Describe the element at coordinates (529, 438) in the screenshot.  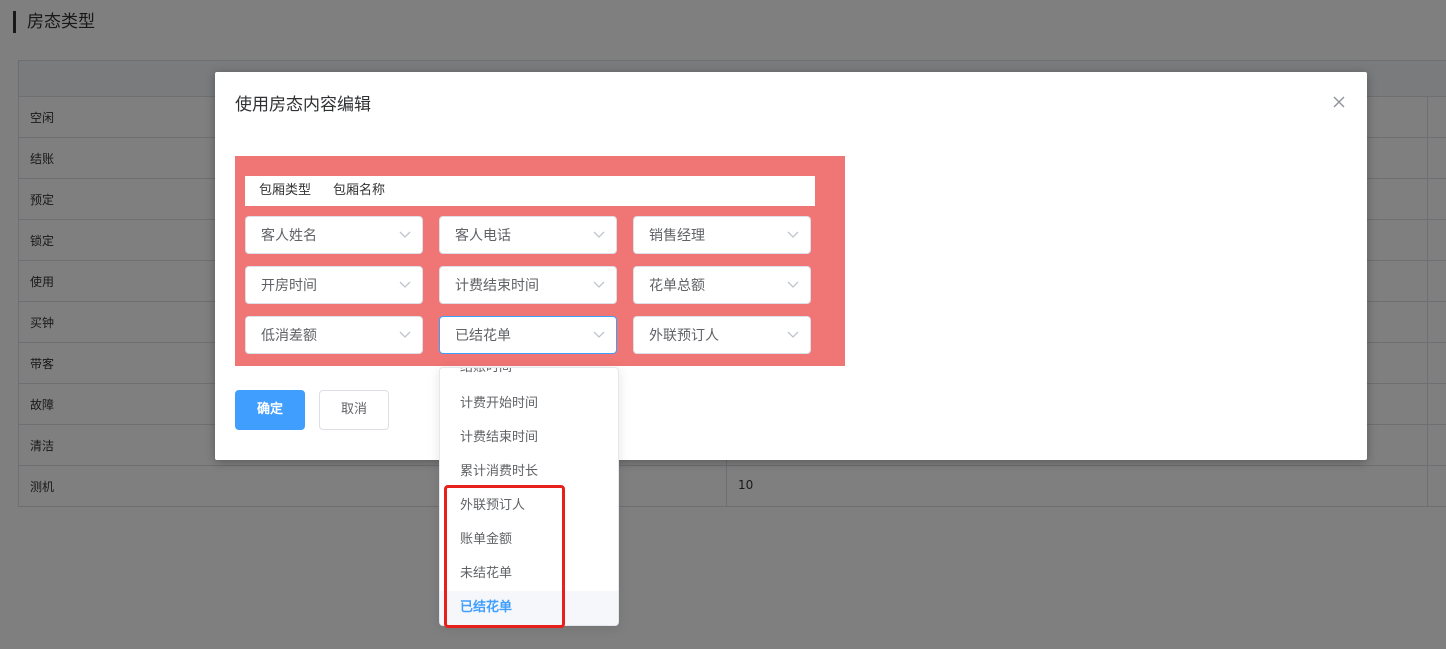
I see `dropdown-option: 计费结束时间` at that location.